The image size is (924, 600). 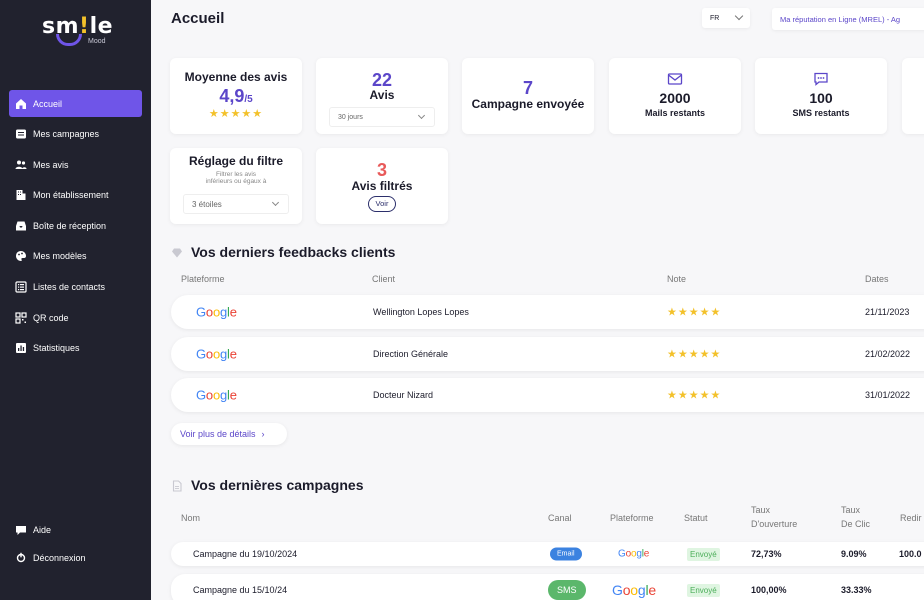 I want to click on view-more-details-button: Voir plus de détails ›, so click(x=229, y=434).